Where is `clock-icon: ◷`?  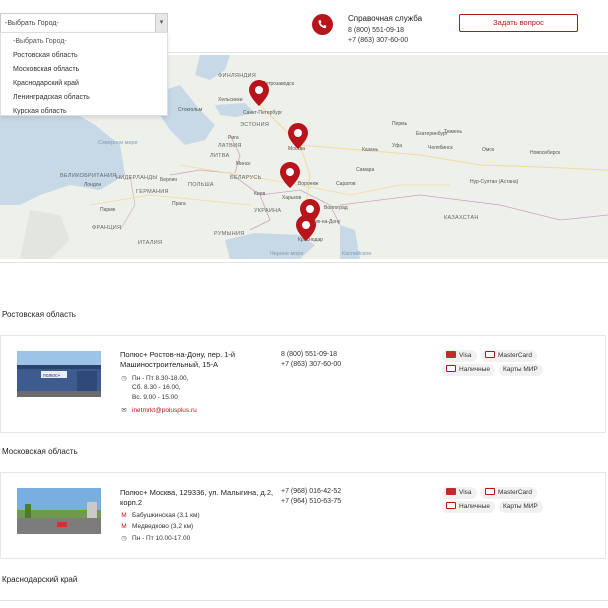 clock-icon: ◷ is located at coordinates (124, 378).